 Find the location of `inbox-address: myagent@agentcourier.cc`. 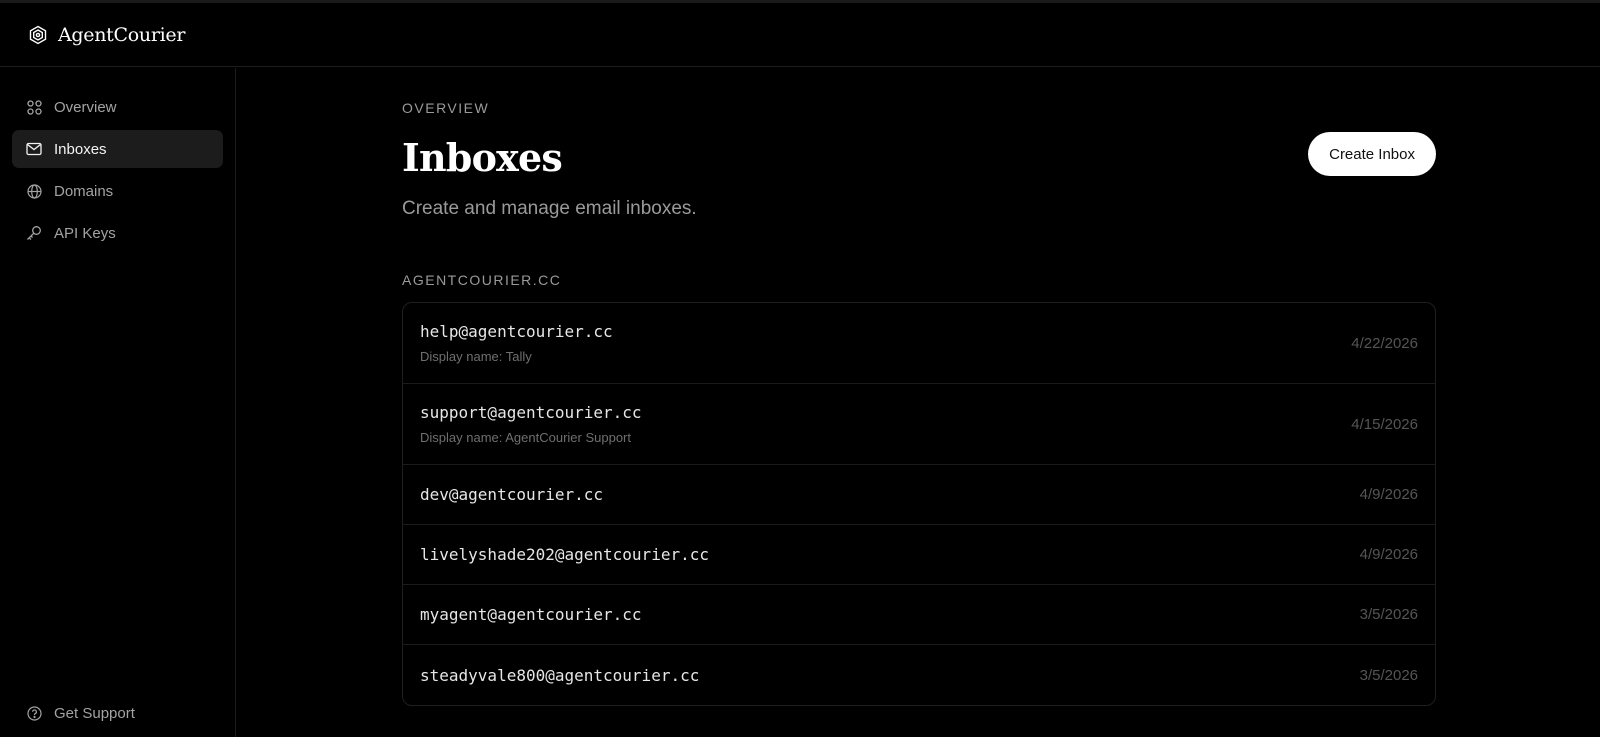

inbox-address: myagent@agentcourier.cc is located at coordinates (531, 614).